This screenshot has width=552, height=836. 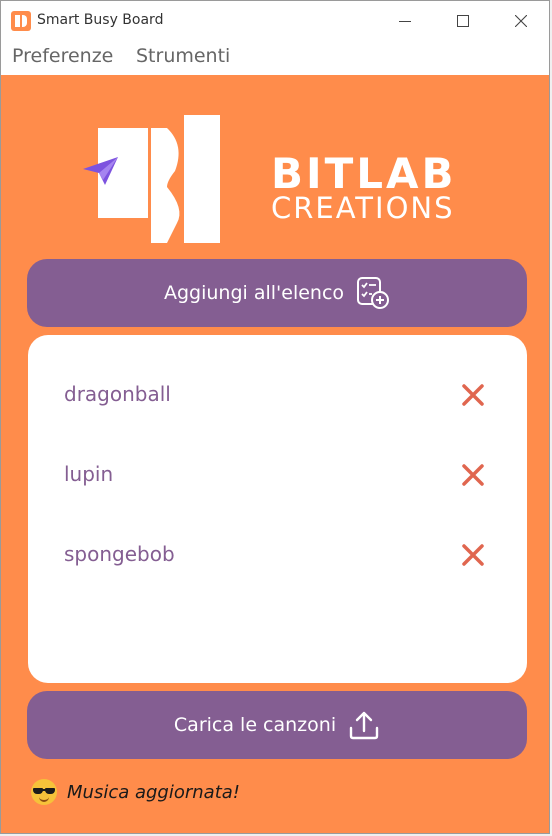 What do you see at coordinates (364, 725) in the screenshot?
I see `upload-icon` at bounding box center [364, 725].